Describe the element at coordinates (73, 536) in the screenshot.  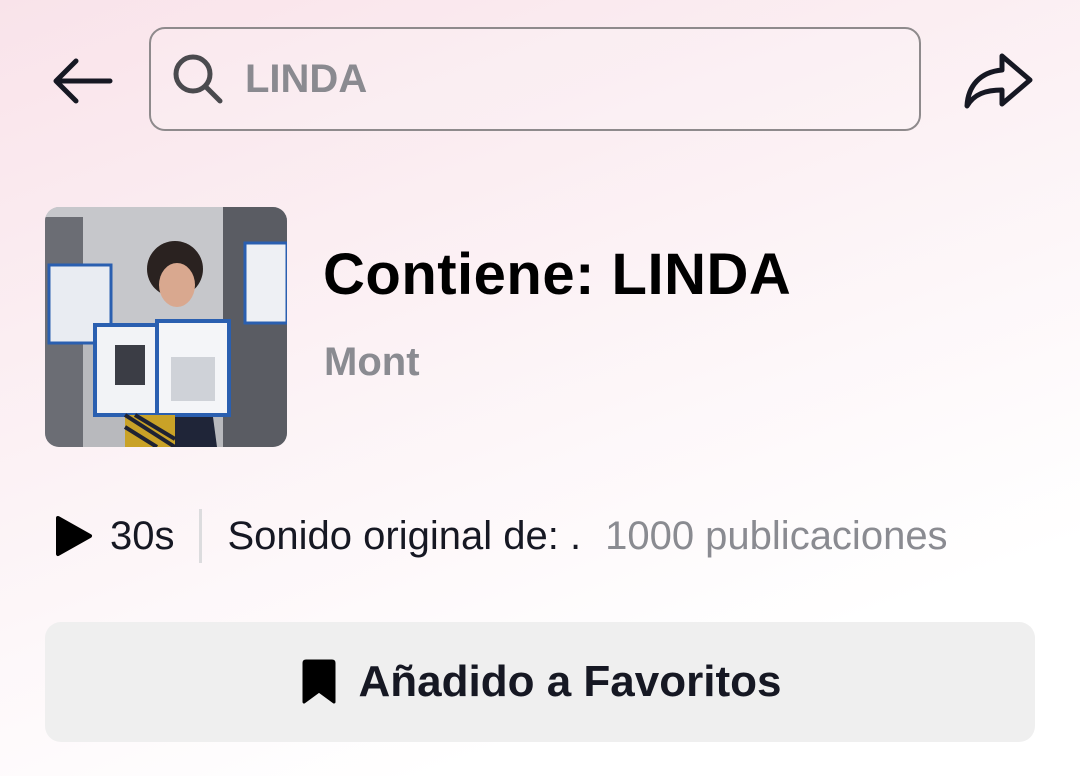
I see `play-icon` at that location.